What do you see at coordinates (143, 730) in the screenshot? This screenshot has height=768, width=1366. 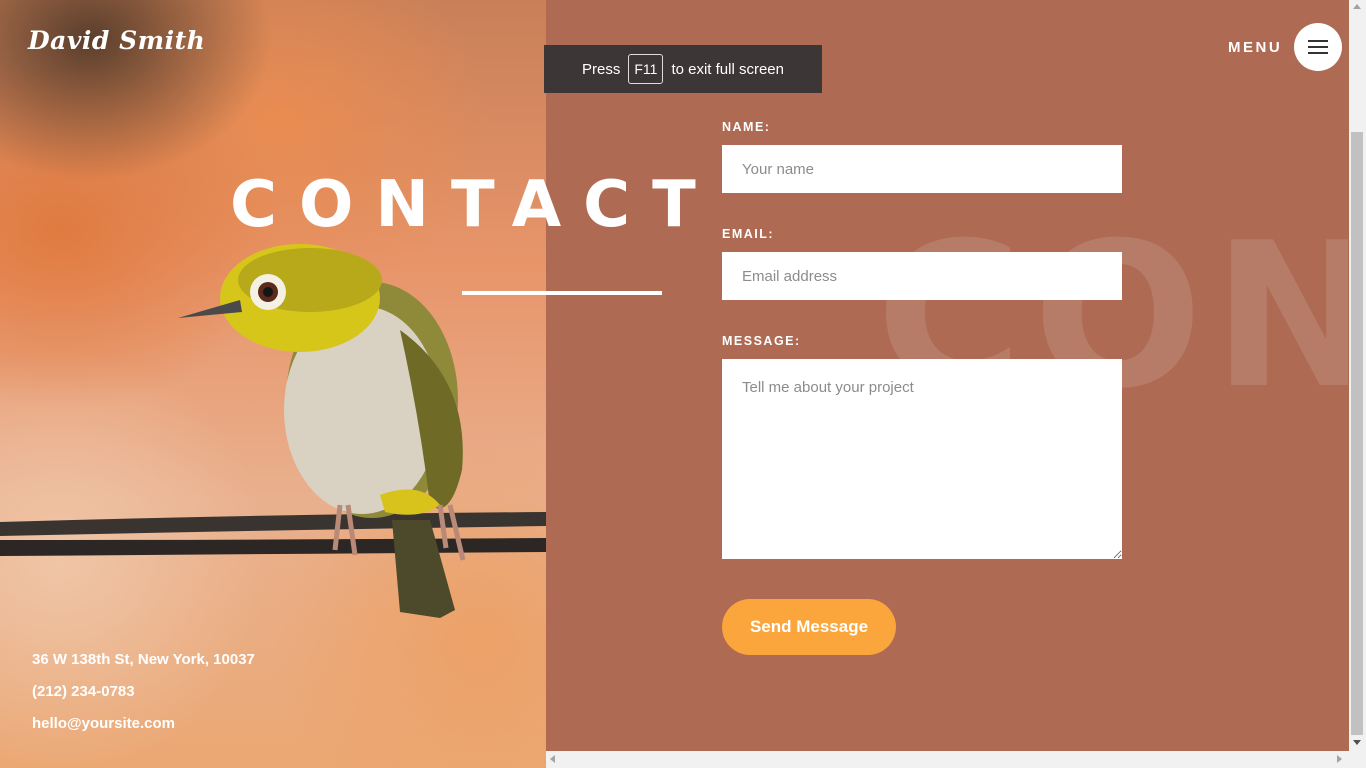 I see `email-text: hello@yoursite.com` at bounding box center [143, 730].